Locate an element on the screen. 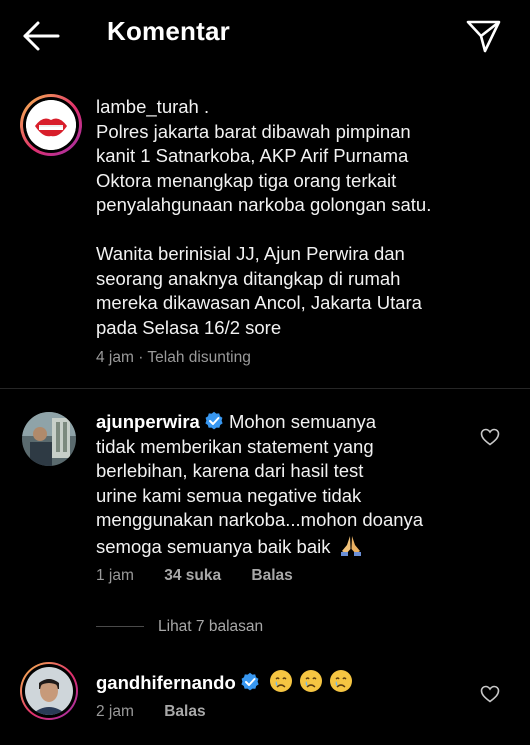  comment-line: semoga semuanya baik baik is located at coordinates (213, 546).